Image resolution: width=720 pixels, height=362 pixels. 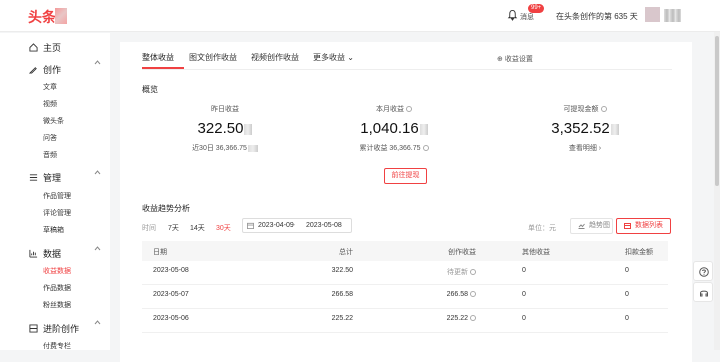 I want to click on sidebar-section-data: 数据, so click(x=52, y=253).